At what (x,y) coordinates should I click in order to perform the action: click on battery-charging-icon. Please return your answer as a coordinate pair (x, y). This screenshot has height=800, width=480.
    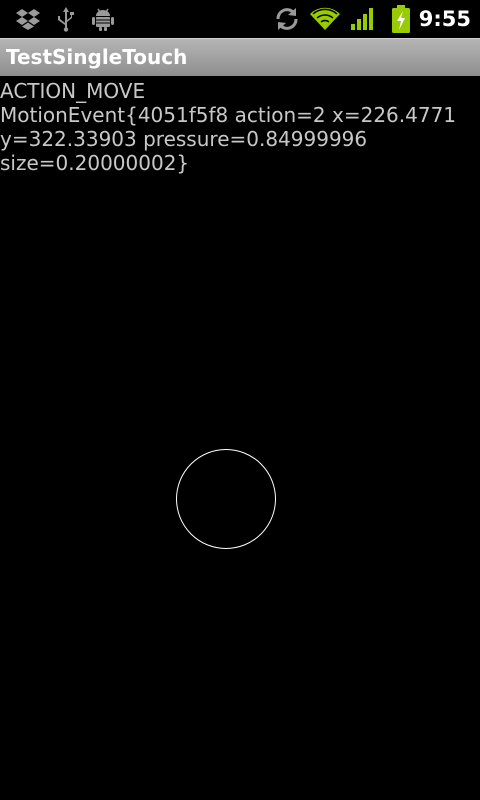
    Looking at the image, I should click on (401, 19).